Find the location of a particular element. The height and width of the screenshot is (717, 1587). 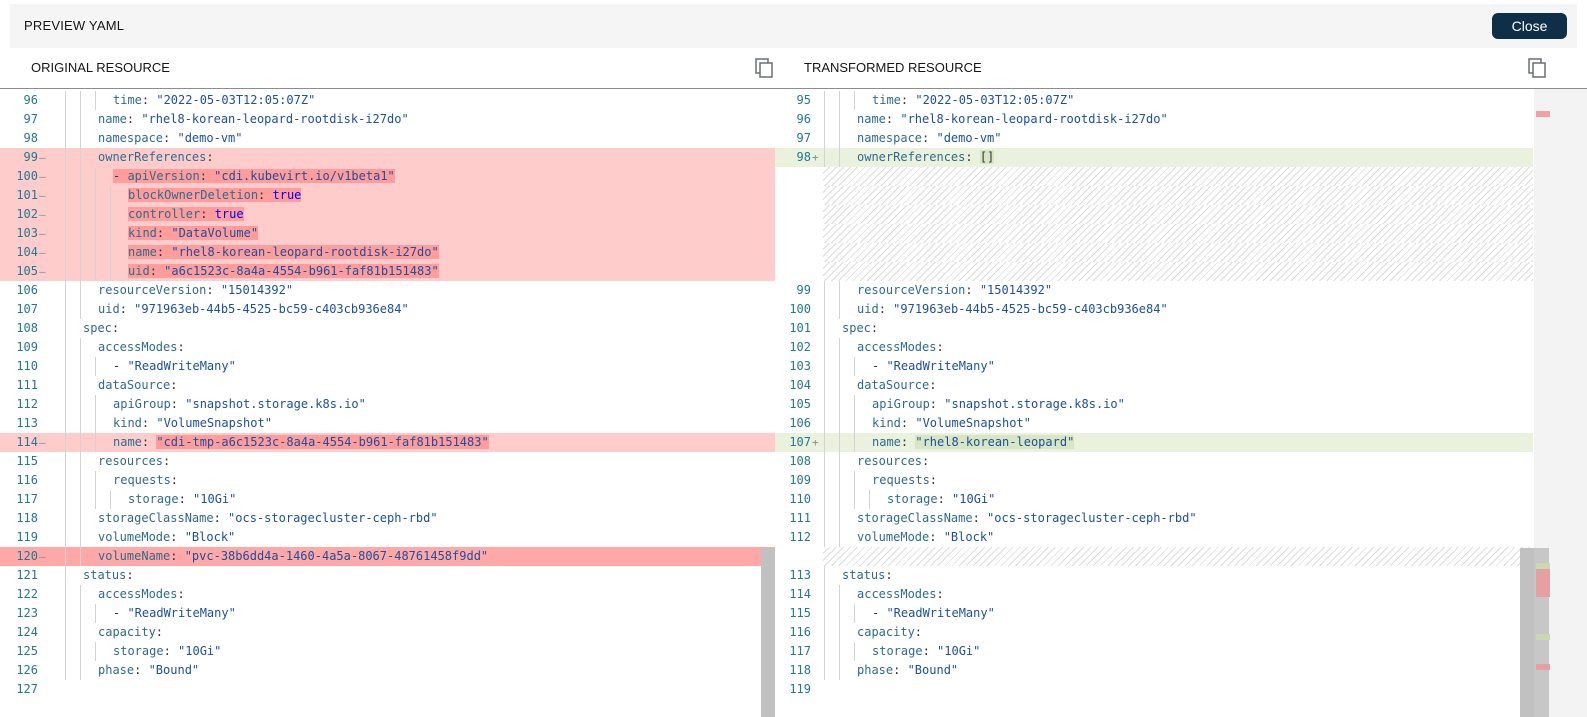

code-line: 104 dataSource: is located at coordinates (1154, 385).